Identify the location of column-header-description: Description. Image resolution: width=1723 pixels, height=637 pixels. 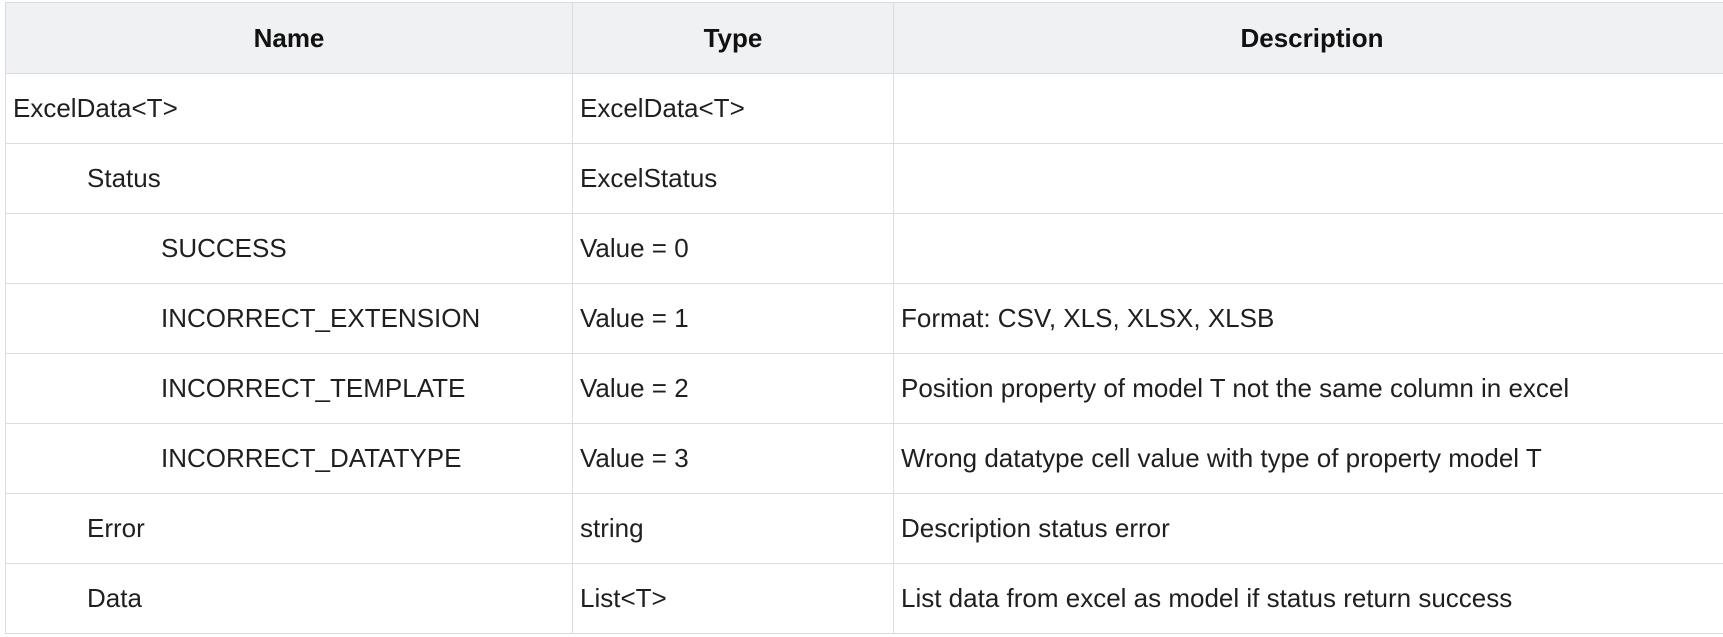
(1308, 38).